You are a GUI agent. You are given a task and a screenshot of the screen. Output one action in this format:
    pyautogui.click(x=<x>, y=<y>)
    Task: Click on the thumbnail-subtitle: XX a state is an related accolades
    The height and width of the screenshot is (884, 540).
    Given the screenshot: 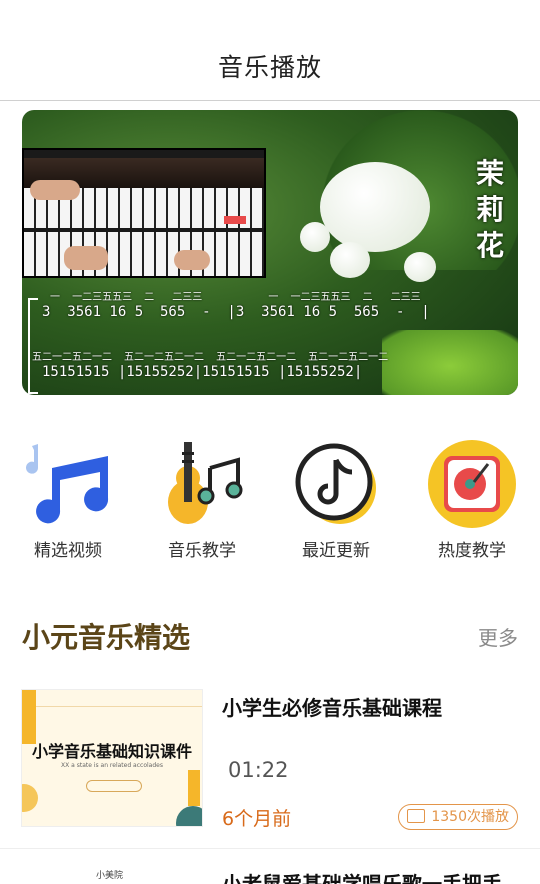 What is the action you would take?
    pyautogui.click(x=112, y=765)
    